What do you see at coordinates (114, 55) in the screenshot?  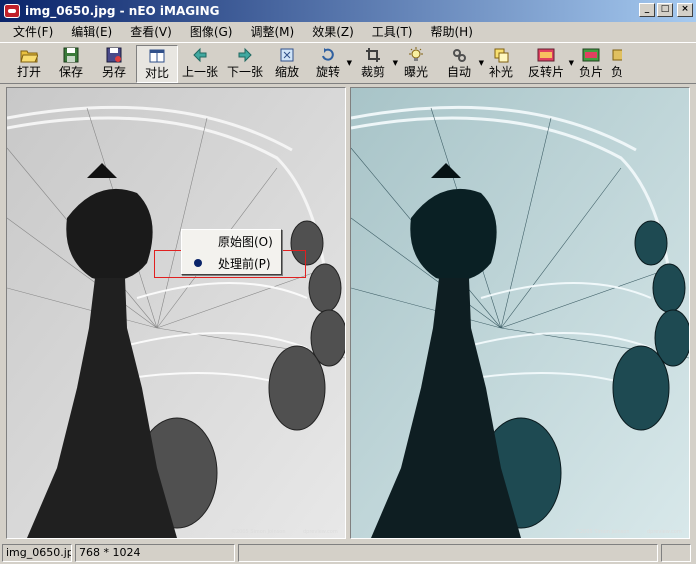 I see `save-as-icon` at bounding box center [114, 55].